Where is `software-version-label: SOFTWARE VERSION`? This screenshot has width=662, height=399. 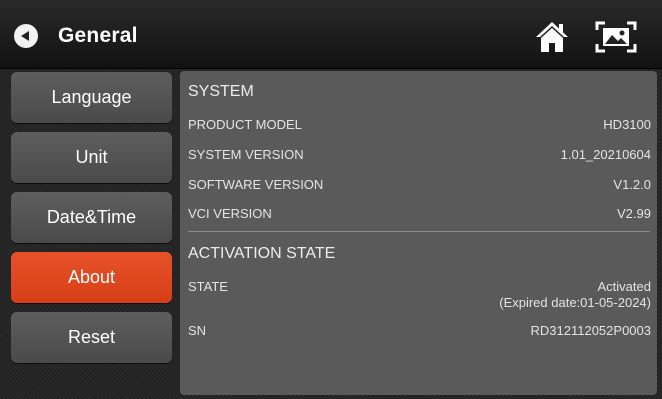
software-version-label: SOFTWARE VERSION is located at coordinates (256, 184).